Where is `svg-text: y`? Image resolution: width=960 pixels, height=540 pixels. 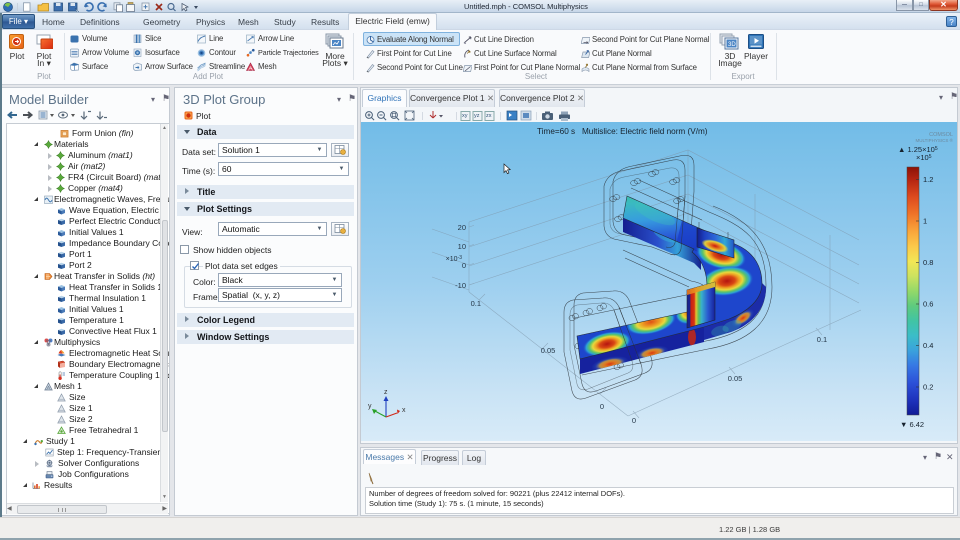 svg-text: y is located at coordinates (370, 406).